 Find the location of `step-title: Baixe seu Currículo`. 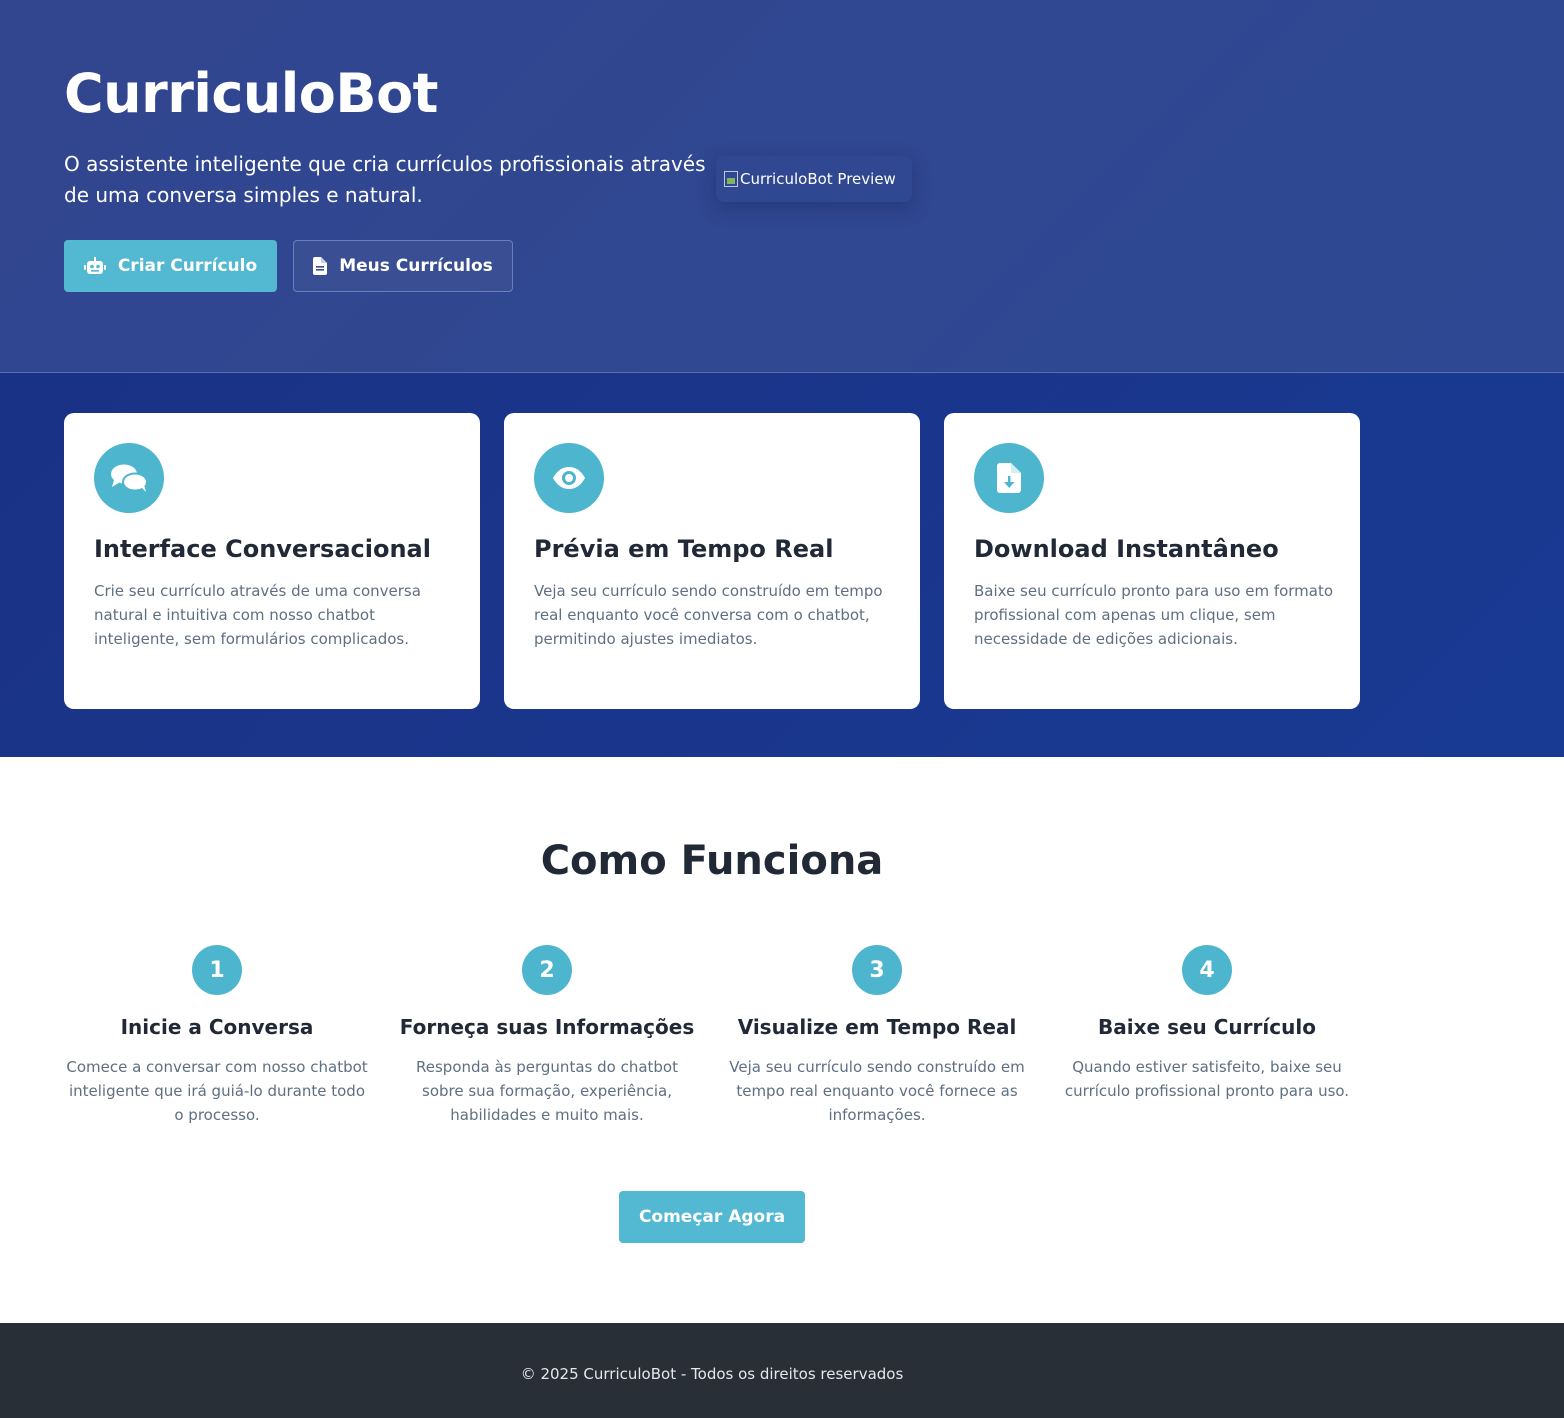

step-title: Baixe seu Currículo is located at coordinates (1207, 1027).